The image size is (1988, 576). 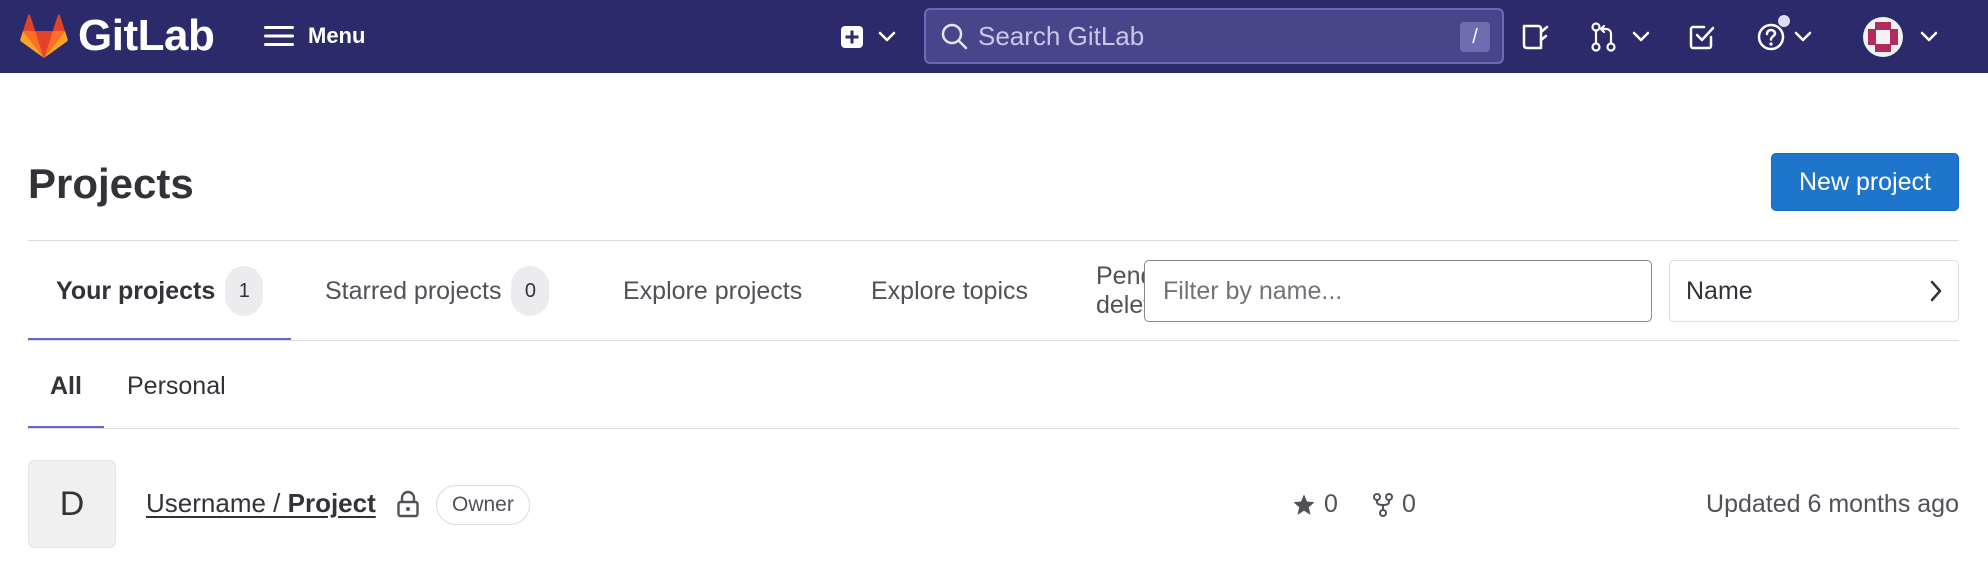 What do you see at coordinates (1814, 291) in the screenshot?
I see `sort-dropdown: Name` at bounding box center [1814, 291].